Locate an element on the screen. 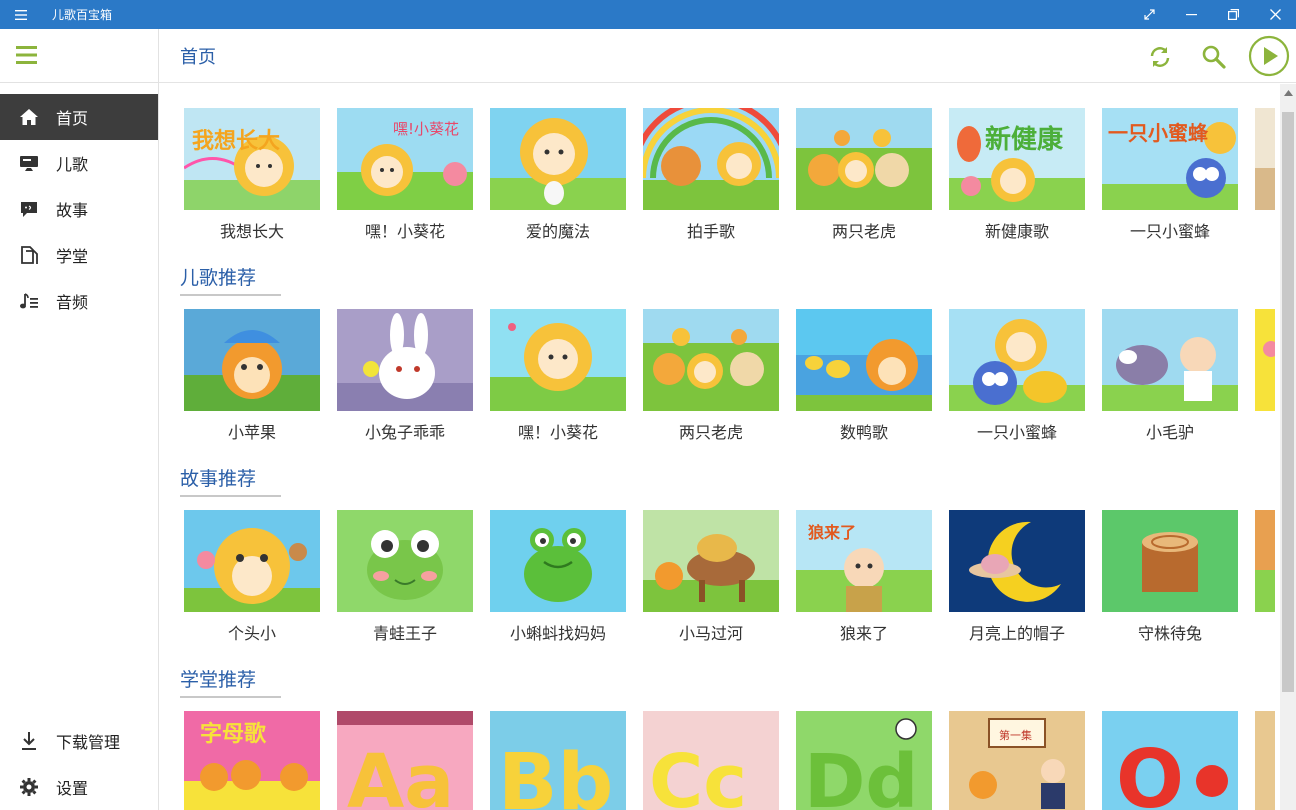 This screenshot has width=1296, height=810. svg-text: 一只小蜜蜂 is located at coordinates (1158, 133).